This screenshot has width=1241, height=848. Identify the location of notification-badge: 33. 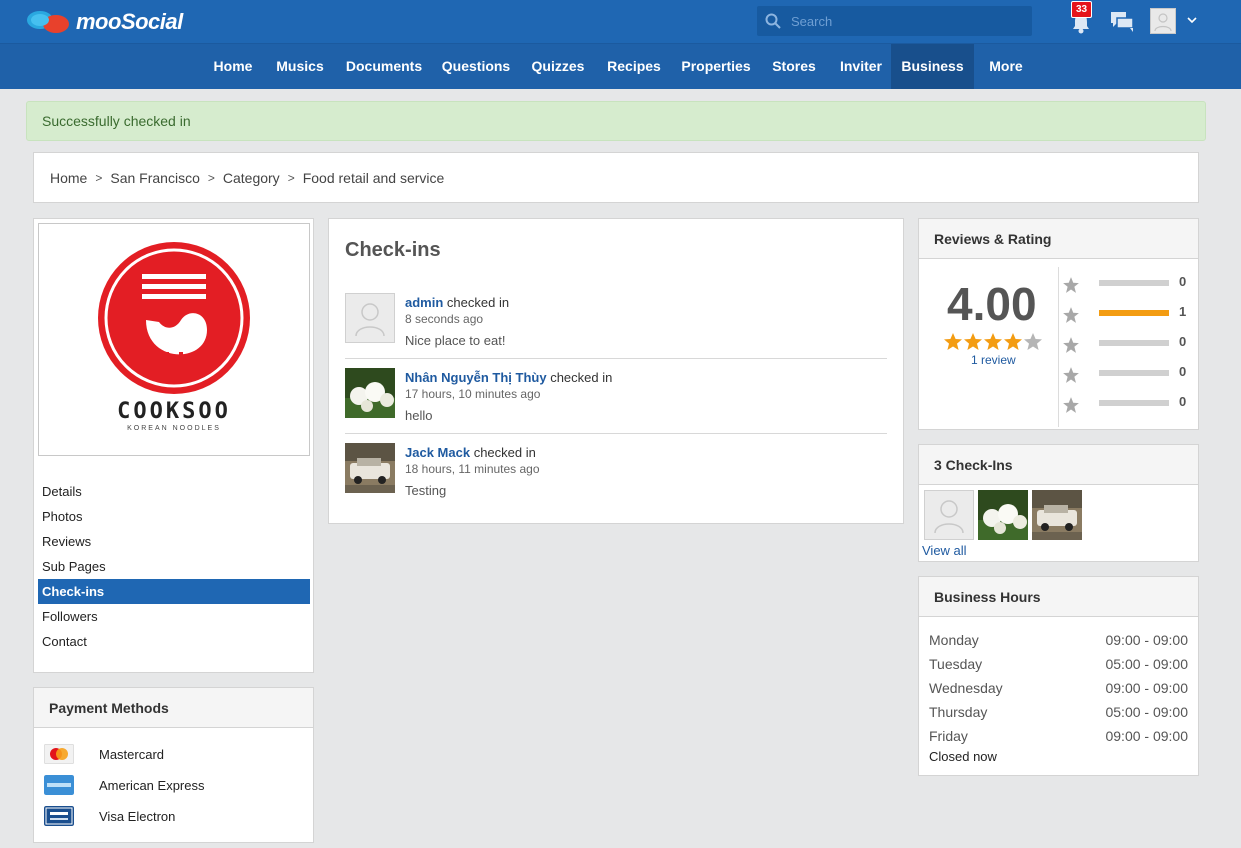
(1082, 9).